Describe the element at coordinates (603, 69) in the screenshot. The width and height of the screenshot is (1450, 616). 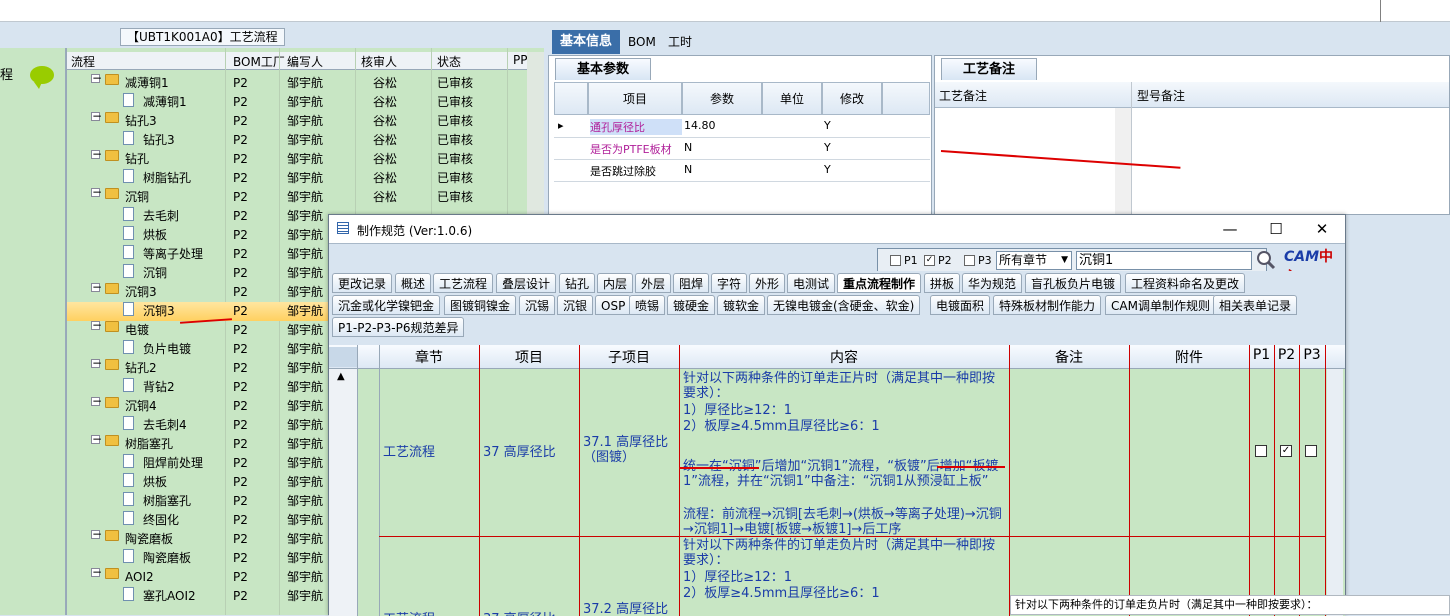
I see `basic-params-tab: 基本参数` at that location.